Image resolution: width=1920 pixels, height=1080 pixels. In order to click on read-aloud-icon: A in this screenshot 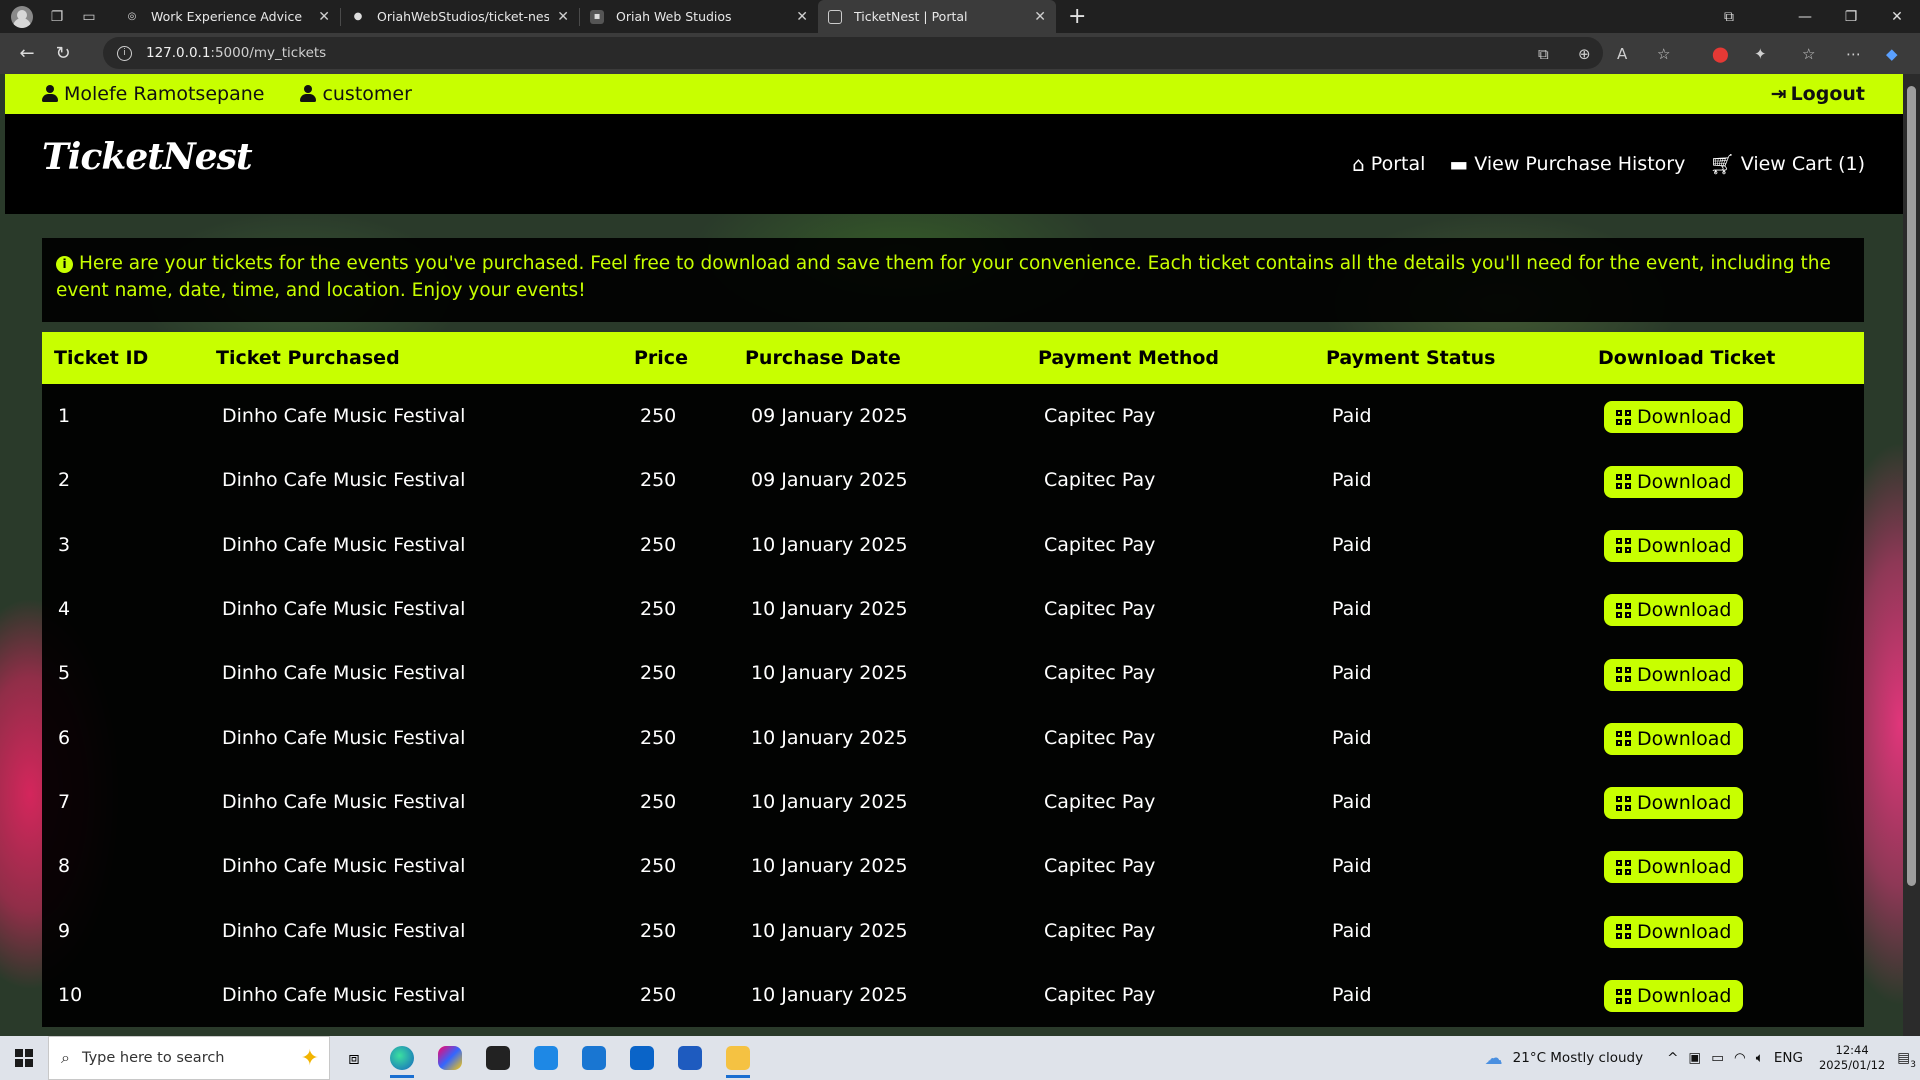, I will do `click(1622, 53)`.